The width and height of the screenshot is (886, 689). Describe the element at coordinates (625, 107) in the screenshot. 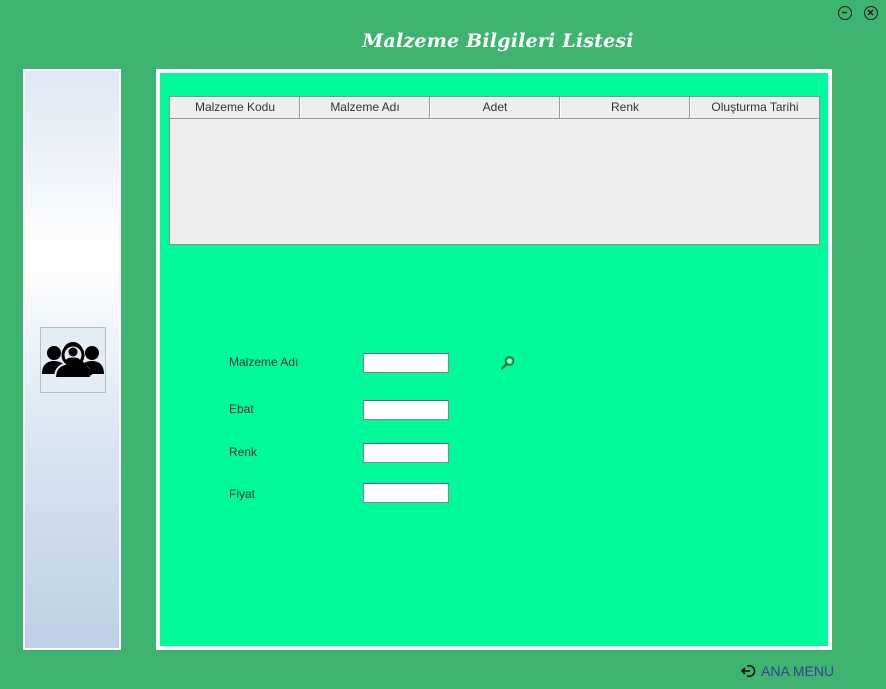

I see `column-header-renk: Renk` at that location.